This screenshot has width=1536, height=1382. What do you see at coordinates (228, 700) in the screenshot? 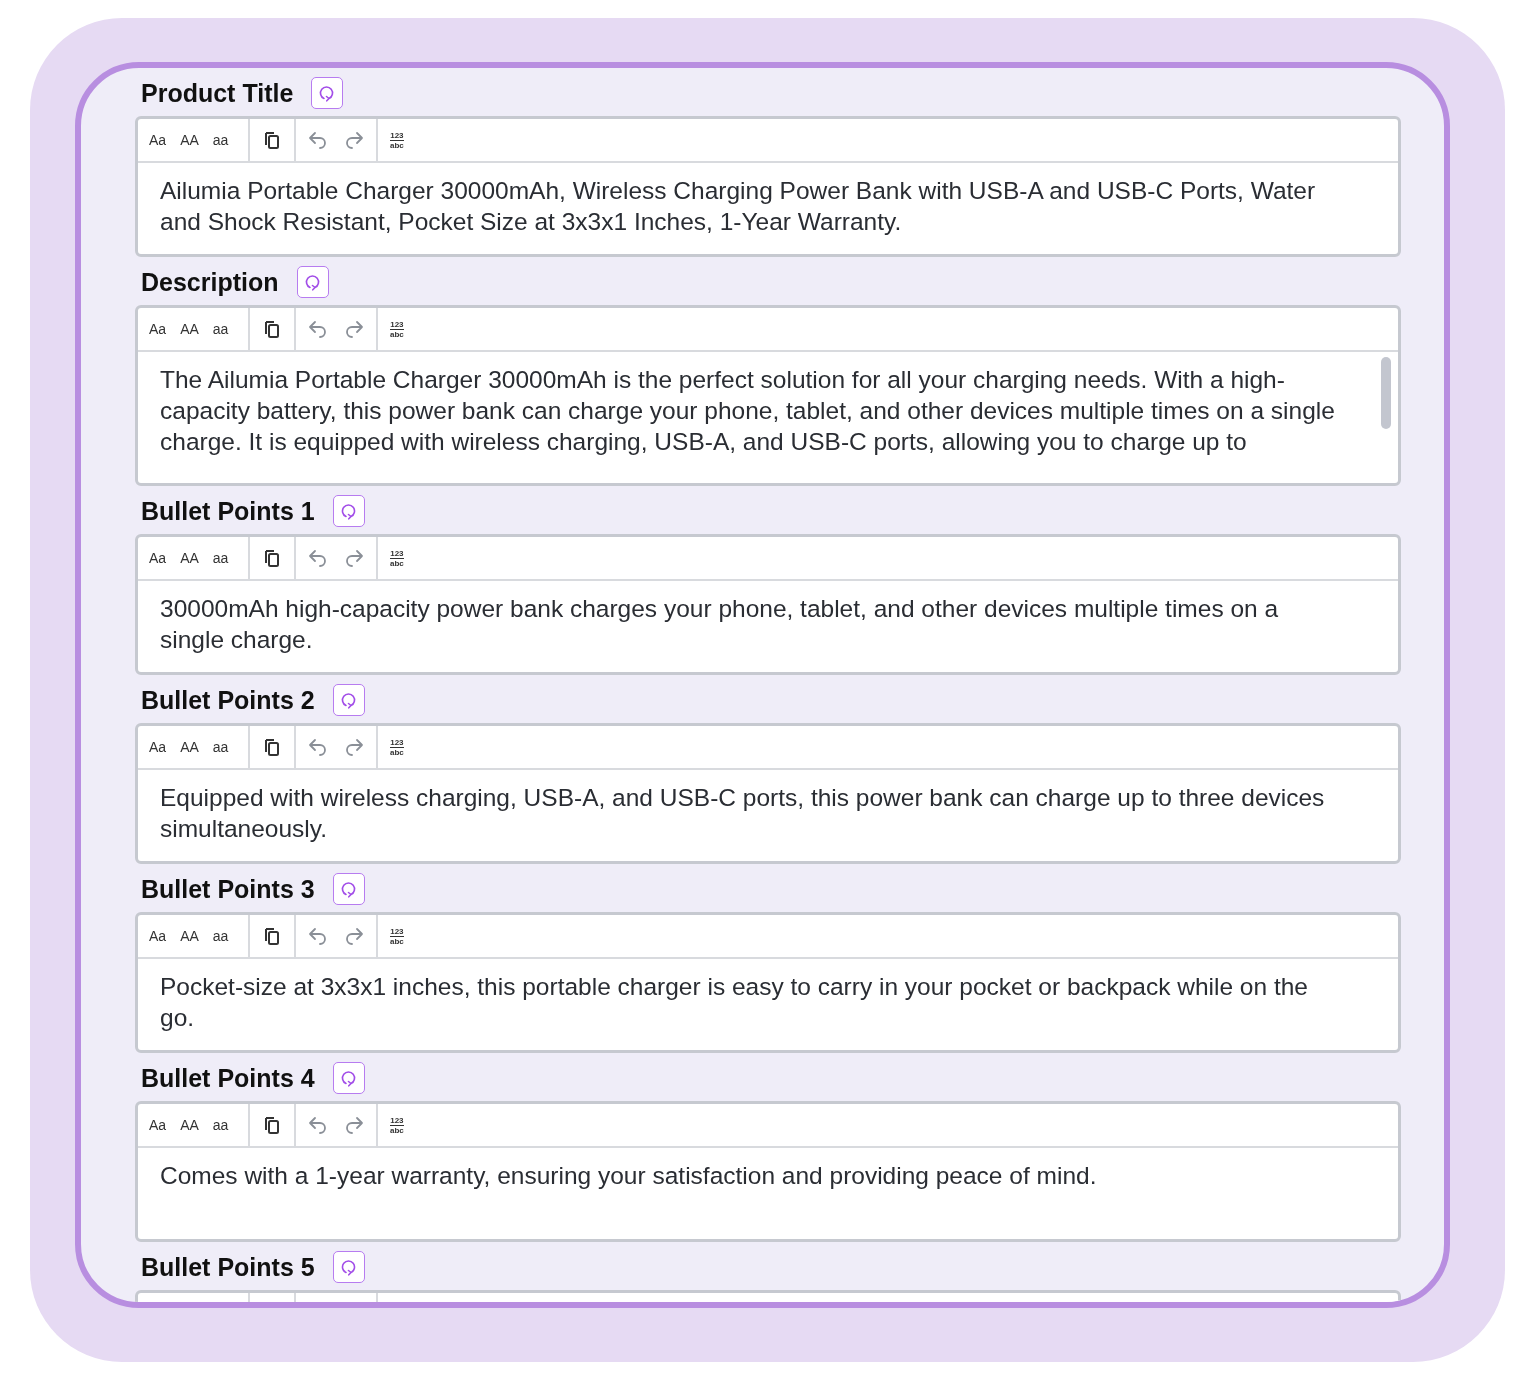
I see `field-label: Bullet Points 2` at bounding box center [228, 700].